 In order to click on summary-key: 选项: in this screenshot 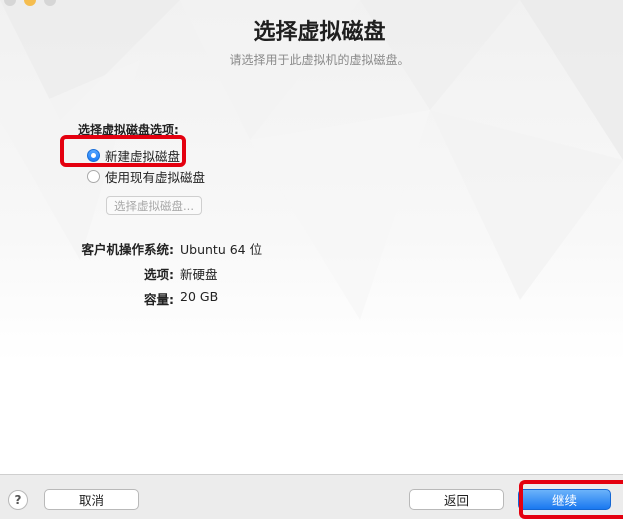, I will do `click(159, 274)`.